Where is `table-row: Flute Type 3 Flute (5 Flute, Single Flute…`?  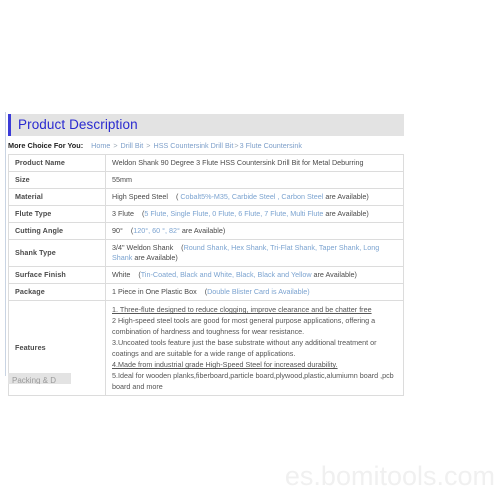
table-row: Flute Type 3 Flute (5 Flute, Single Flute… is located at coordinates (206, 214).